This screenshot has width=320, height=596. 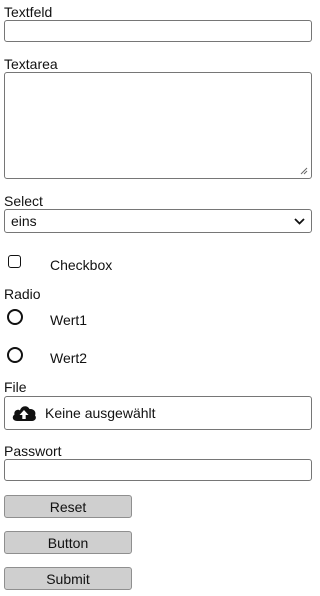 I want to click on radio-wert1, so click(x=15, y=317).